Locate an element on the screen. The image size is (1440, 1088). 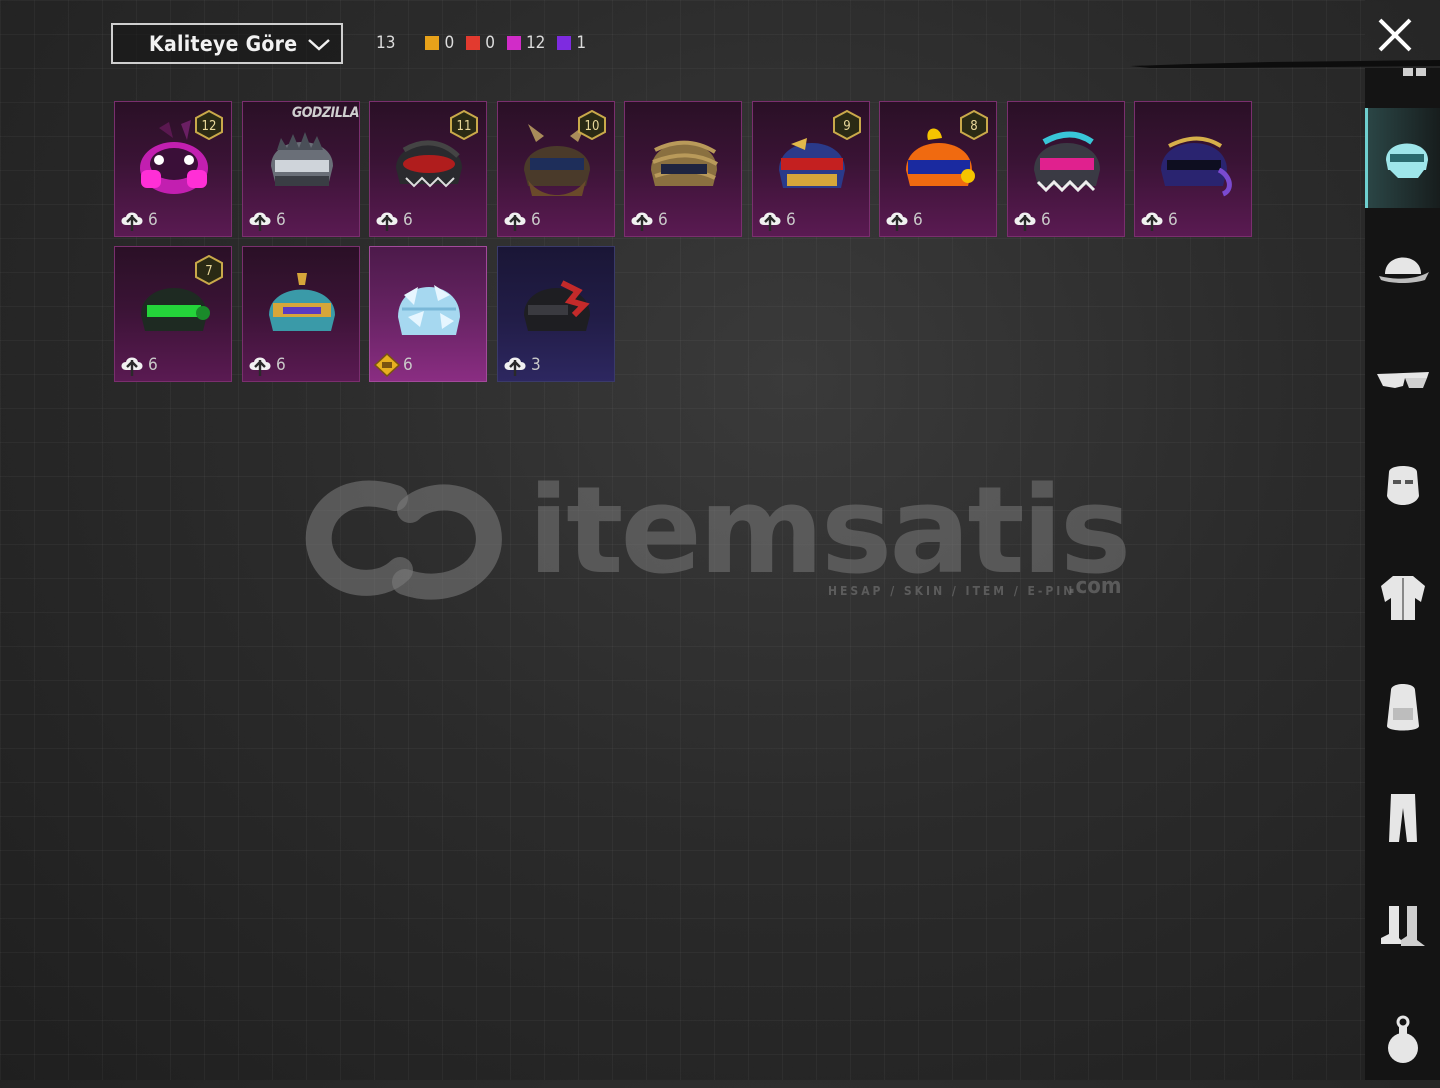
tab-backpack is located at coordinates (1402, 708).